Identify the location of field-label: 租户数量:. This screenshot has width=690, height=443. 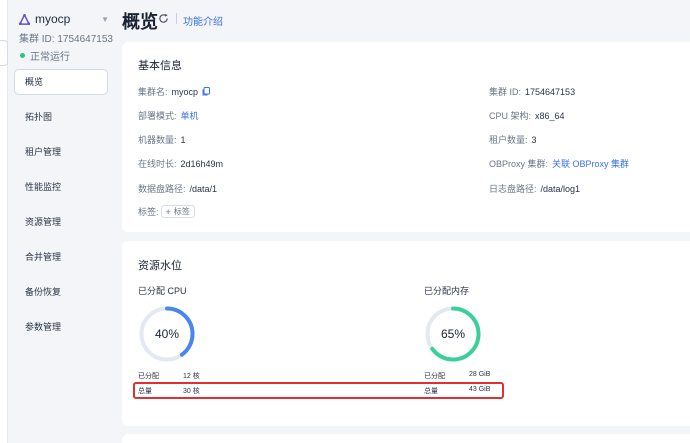
(508, 140).